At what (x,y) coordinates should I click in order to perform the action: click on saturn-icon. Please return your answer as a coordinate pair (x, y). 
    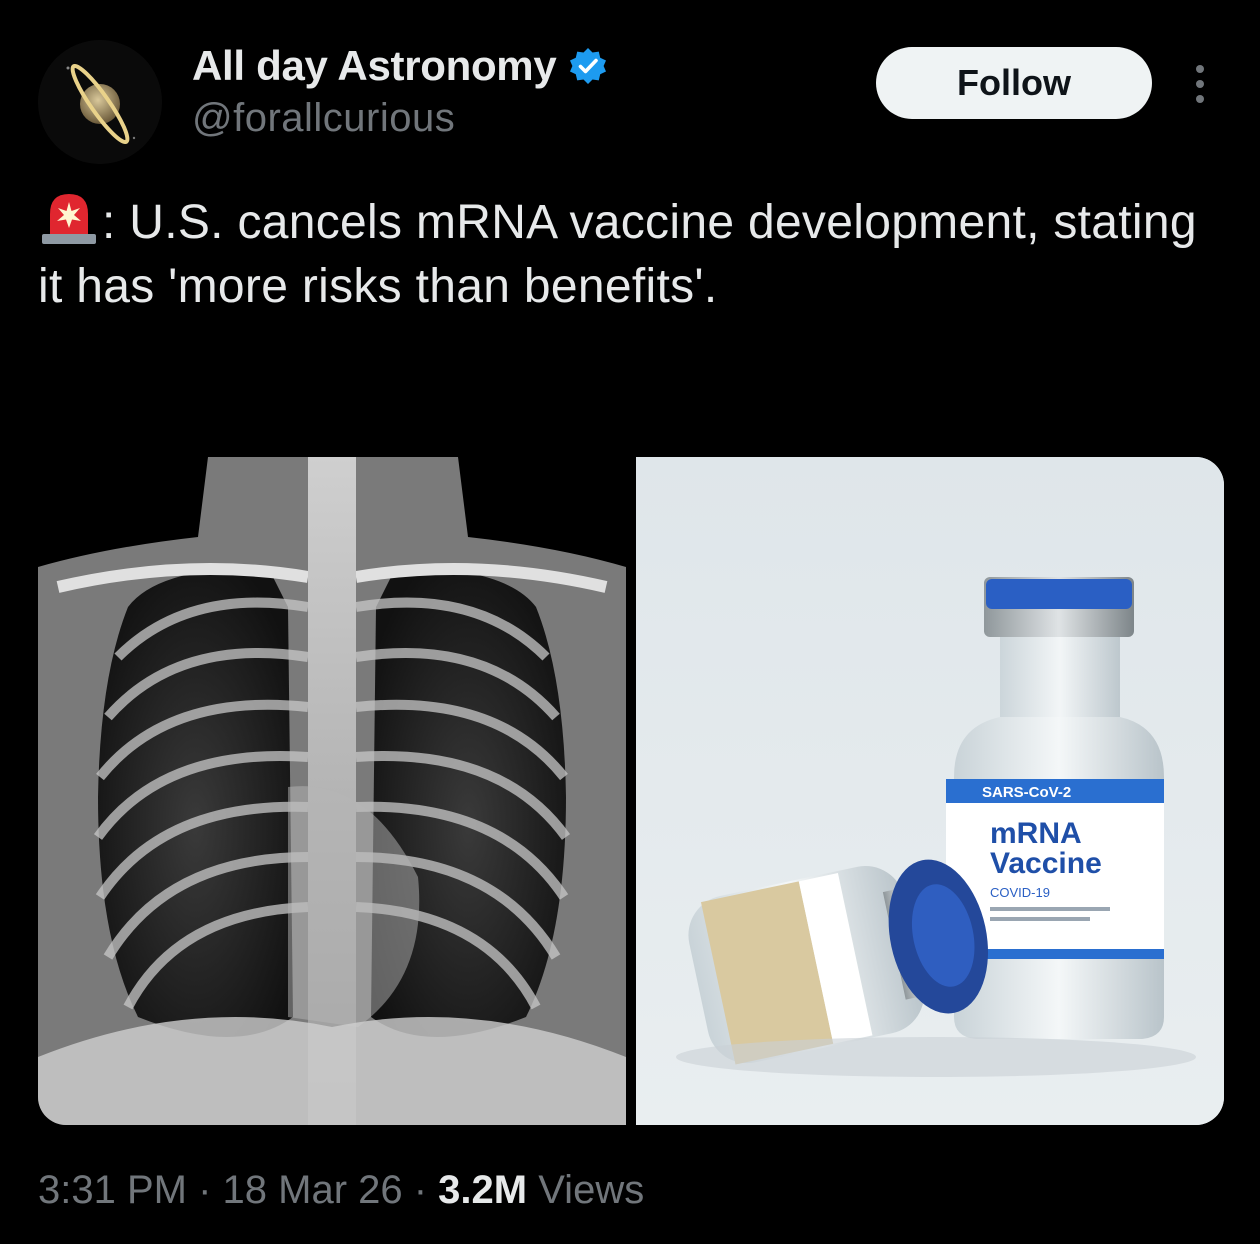
    Looking at the image, I should click on (100, 102).